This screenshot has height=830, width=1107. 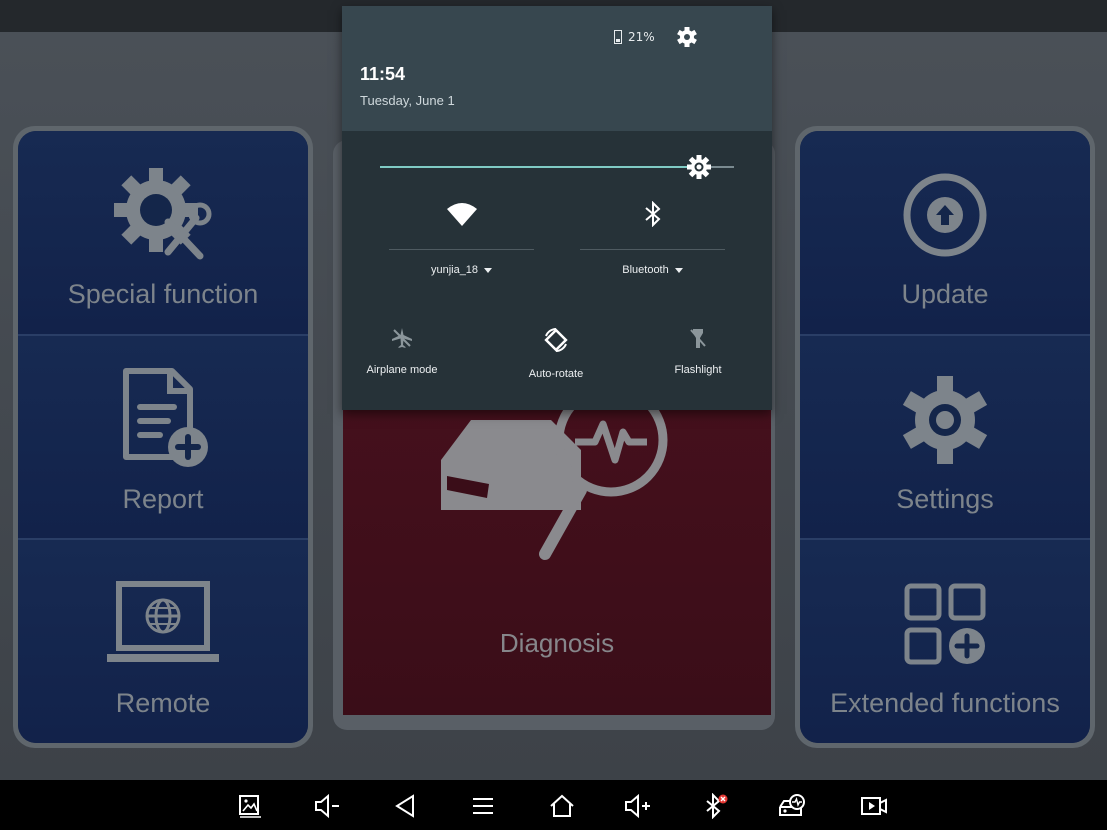 I want to click on report-label: Report, so click(x=163, y=498).